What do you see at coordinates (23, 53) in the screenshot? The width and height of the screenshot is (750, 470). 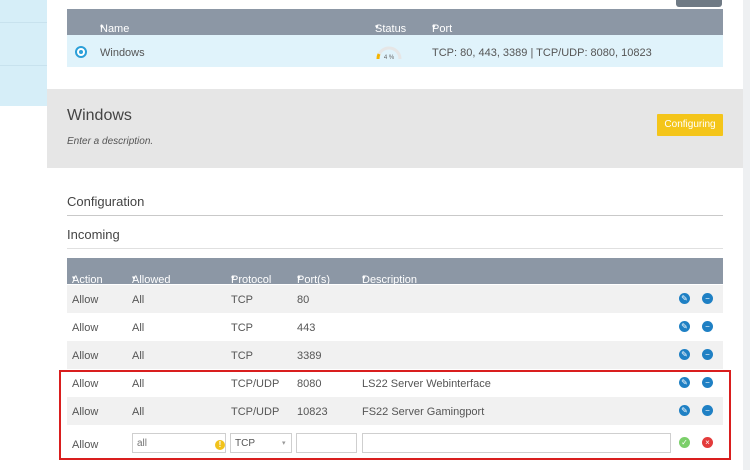 I see `sidebar-active-area` at bounding box center [23, 53].